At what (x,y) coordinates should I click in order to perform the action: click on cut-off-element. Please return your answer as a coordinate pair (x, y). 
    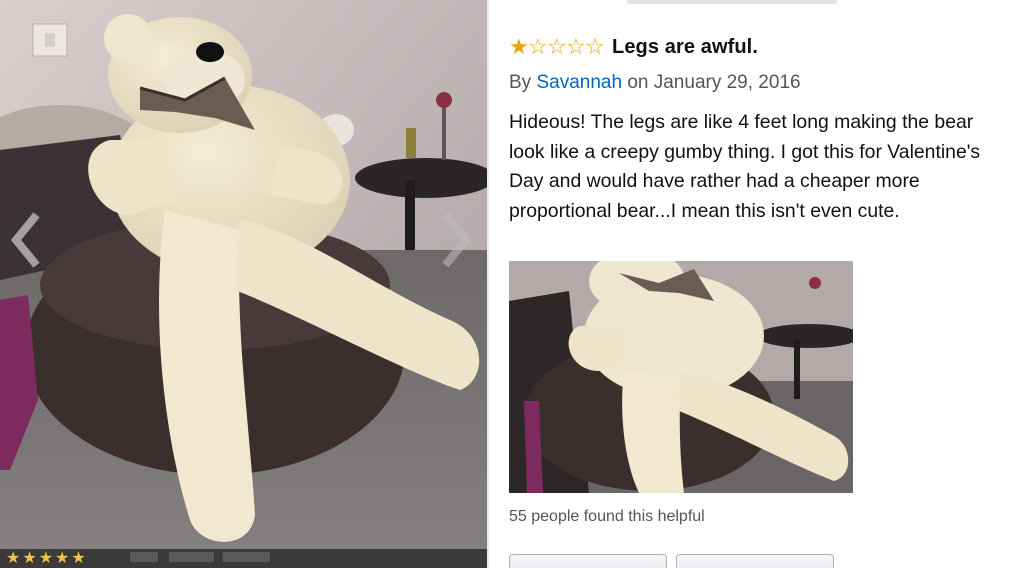
    Looking at the image, I should click on (732, 2).